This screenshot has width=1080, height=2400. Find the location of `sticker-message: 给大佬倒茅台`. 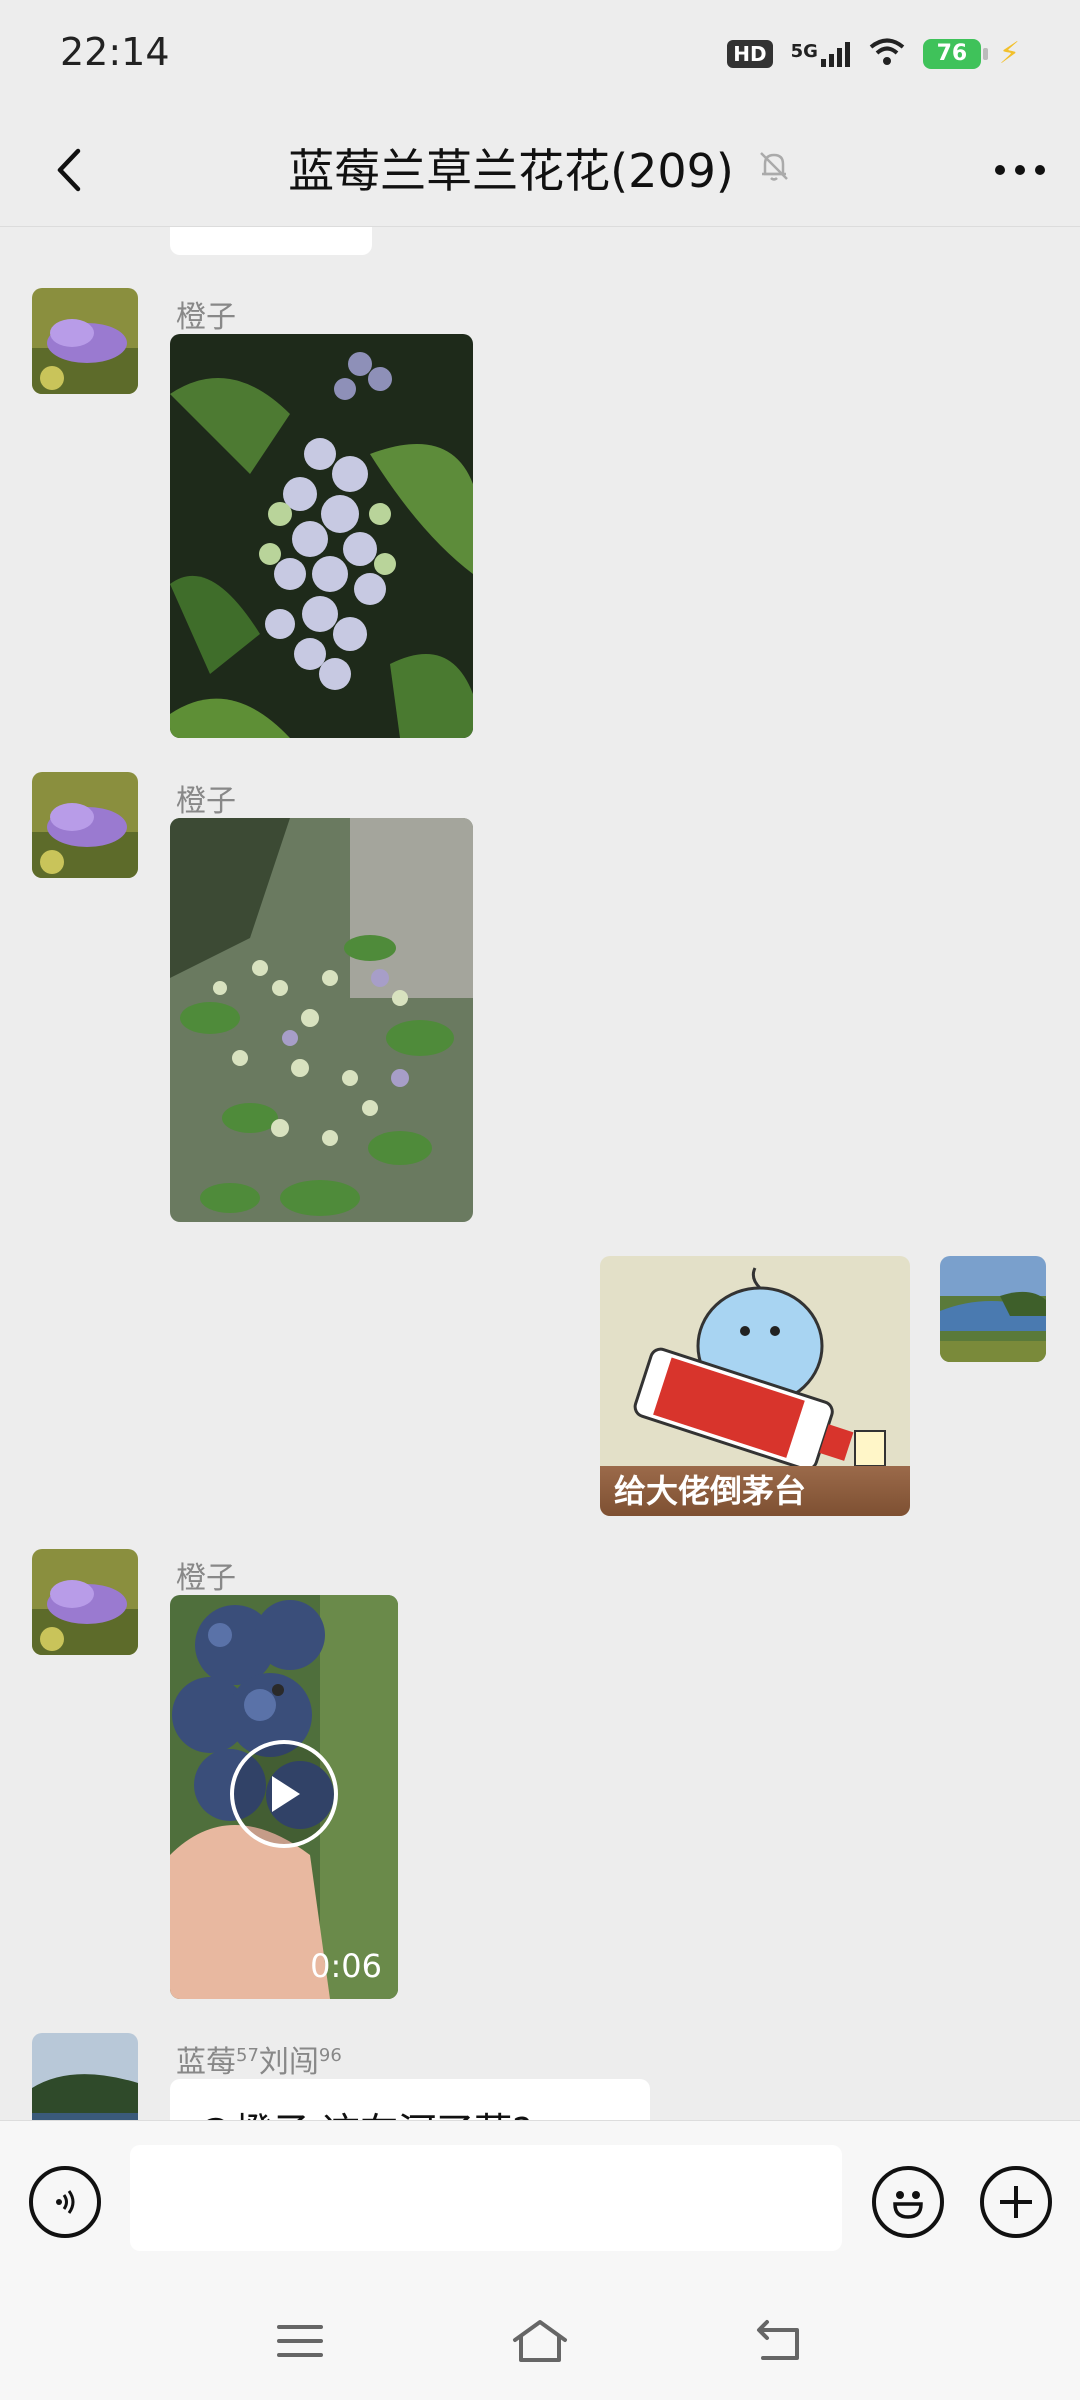

sticker-message: 给大佬倒茅台 is located at coordinates (755, 1386).